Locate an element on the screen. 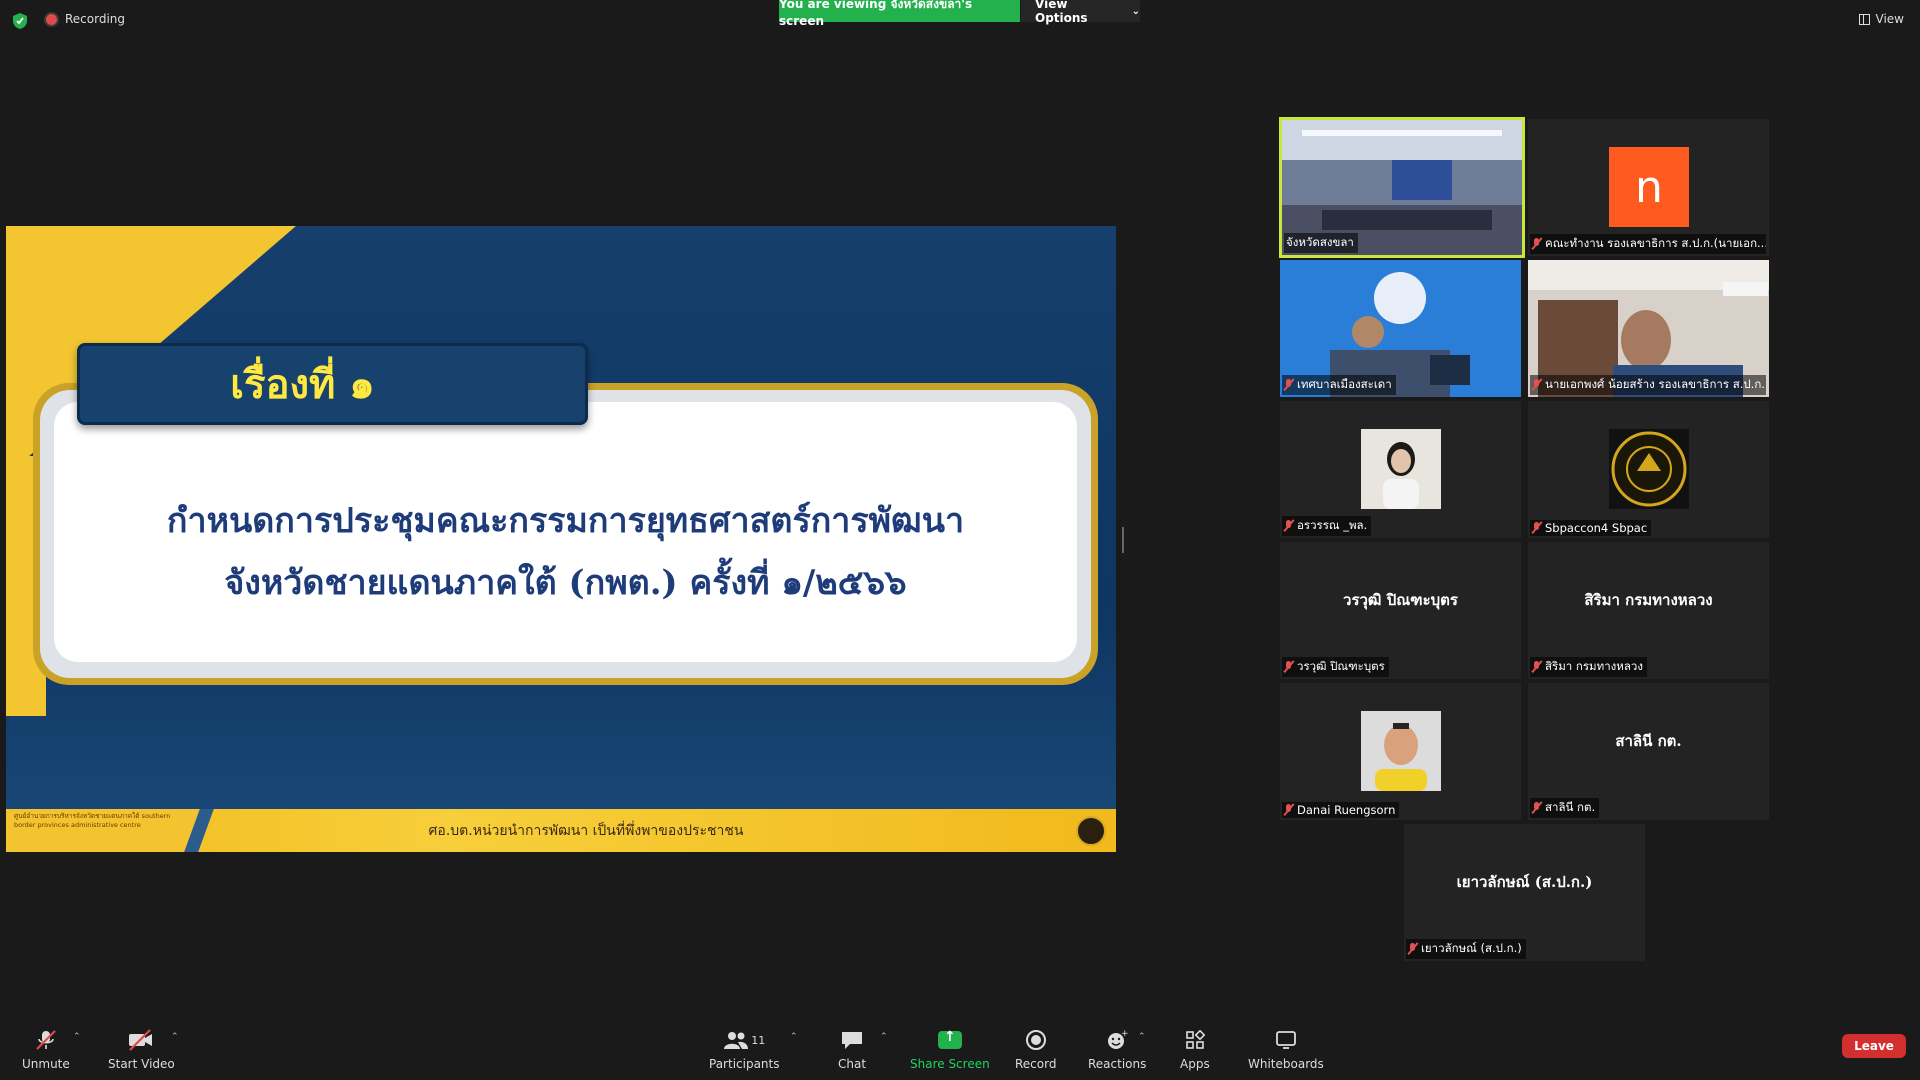  participant-name-tag: เยาวลักษณ์ (ส.ป.ก.) is located at coordinates (1466, 949).